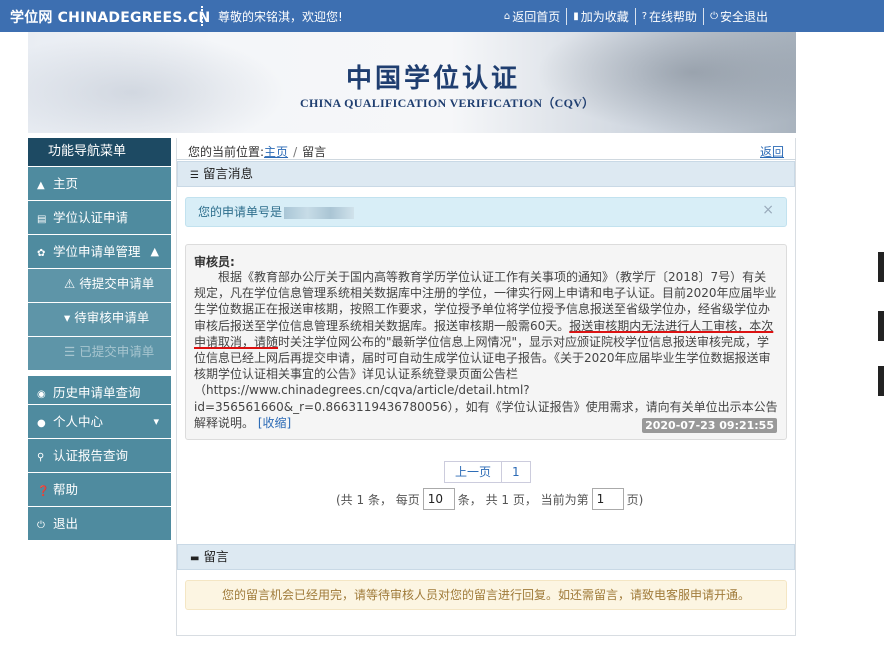  Describe the element at coordinates (195, 558) in the screenshot. I see `comment-icon: ▬` at that location.